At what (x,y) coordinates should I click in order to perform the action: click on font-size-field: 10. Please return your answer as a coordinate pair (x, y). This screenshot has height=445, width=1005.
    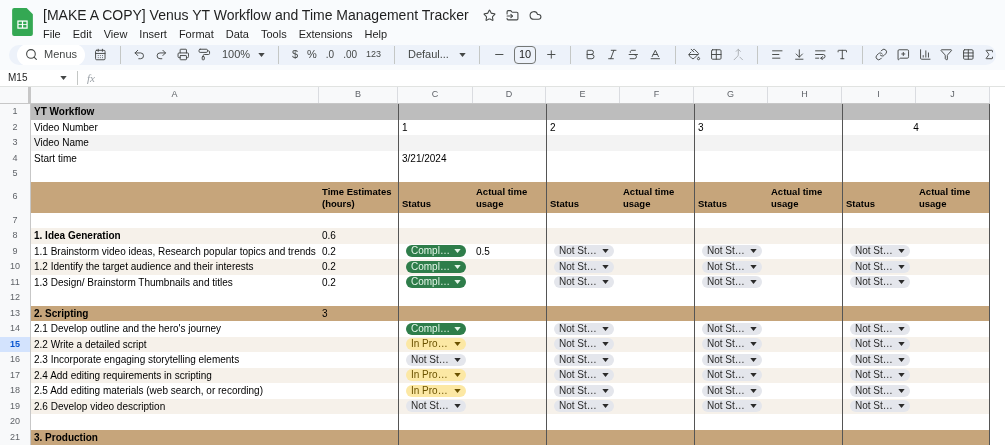
    Looking at the image, I should click on (525, 54).